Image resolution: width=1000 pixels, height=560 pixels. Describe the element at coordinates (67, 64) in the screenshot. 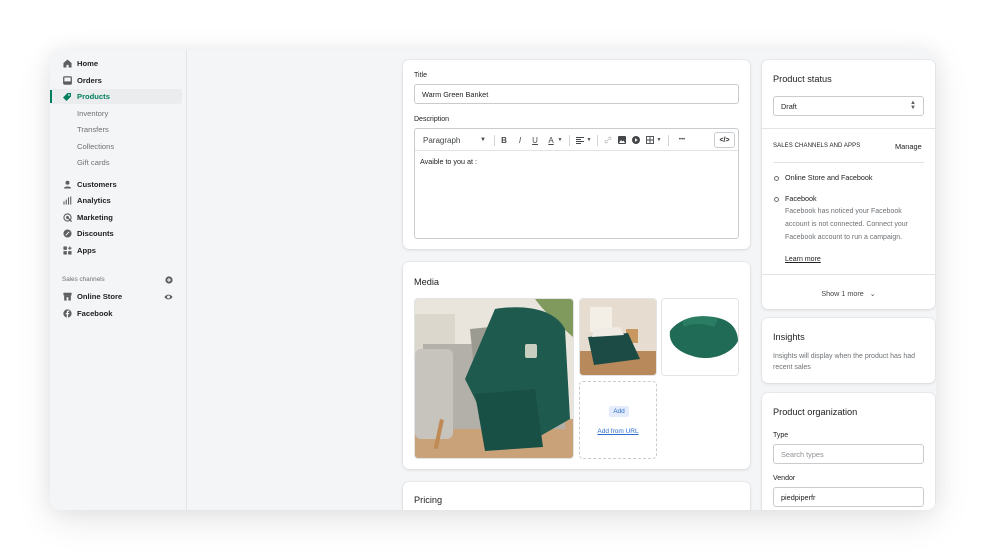

I see `home-icon` at that location.